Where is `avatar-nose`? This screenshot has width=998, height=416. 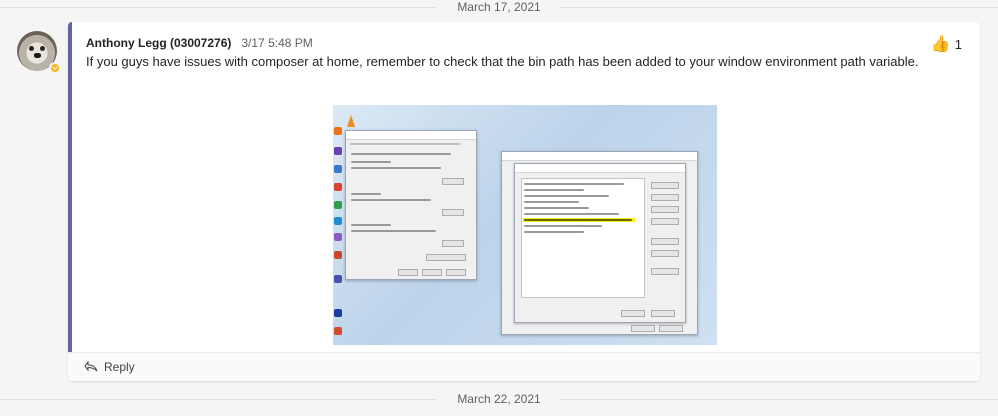 avatar-nose is located at coordinates (37, 55).